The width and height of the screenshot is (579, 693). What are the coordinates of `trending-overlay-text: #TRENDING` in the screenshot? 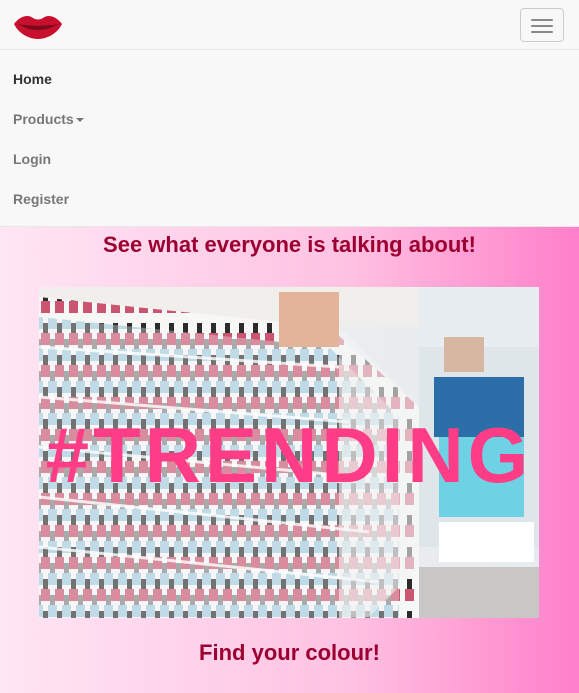 It's located at (289, 455).